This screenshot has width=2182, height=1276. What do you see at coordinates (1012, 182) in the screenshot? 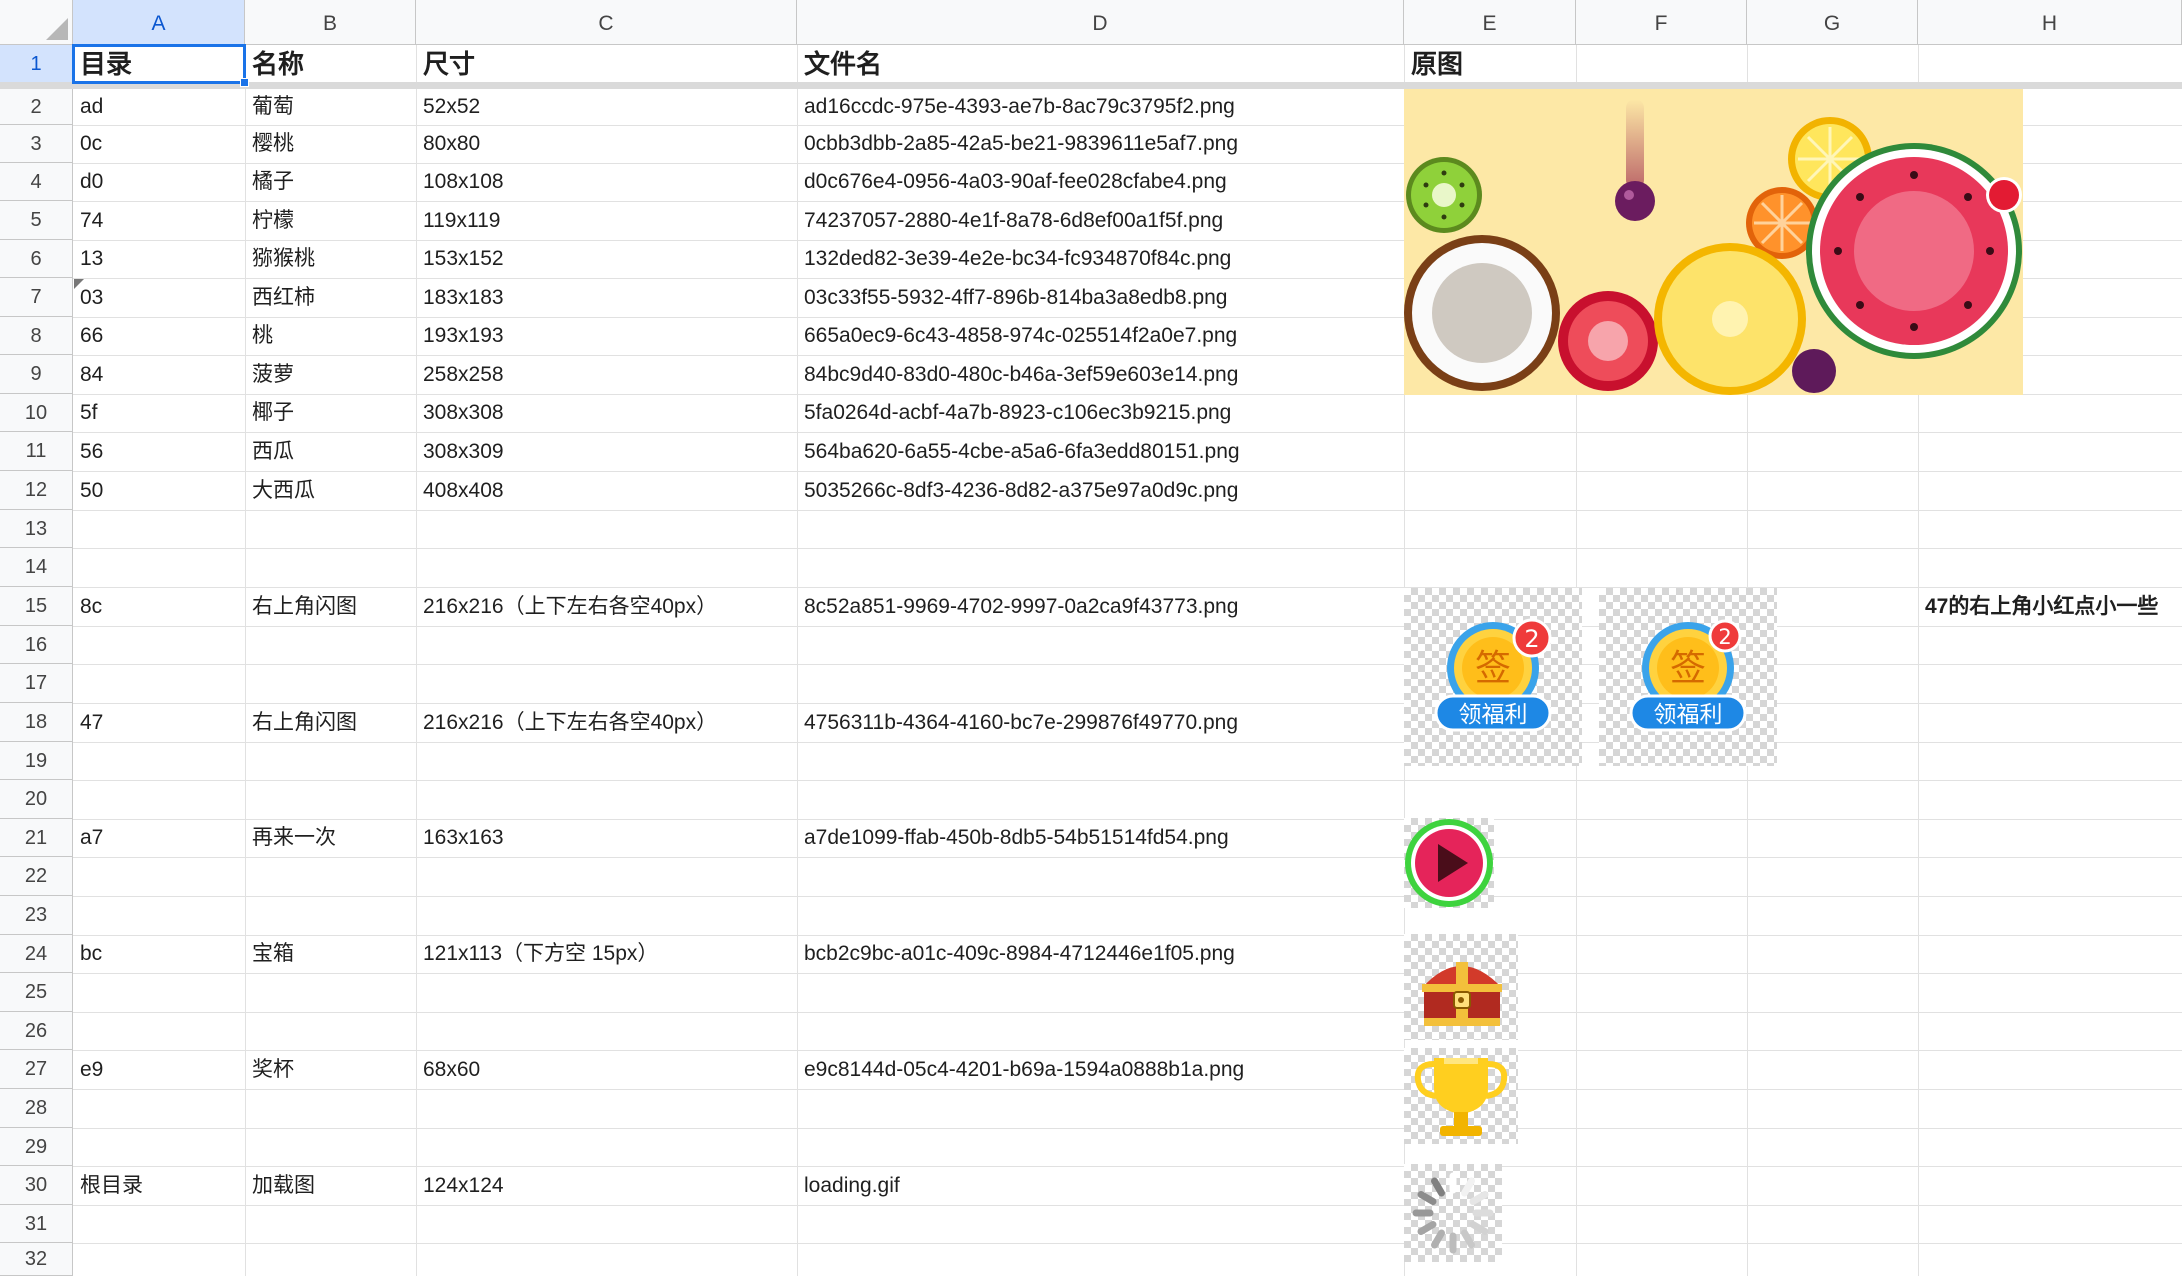
I see `cell-file: d0c676e4-0956-4a03-90af-fee028cfabe4.png` at bounding box center [1012, 182].